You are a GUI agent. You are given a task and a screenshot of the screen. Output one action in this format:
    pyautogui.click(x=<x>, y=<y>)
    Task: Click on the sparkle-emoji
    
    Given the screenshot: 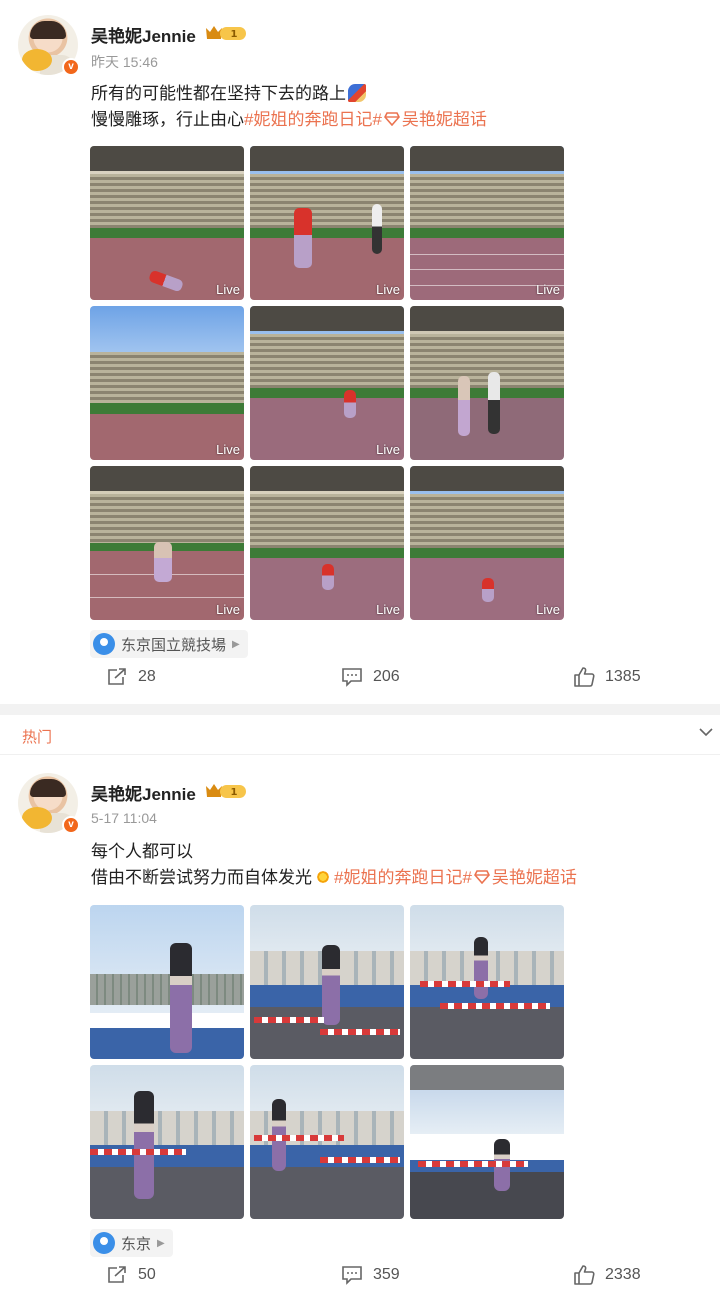 What is the action you would take?
    pyautogui.click(x=323, y=877)
    